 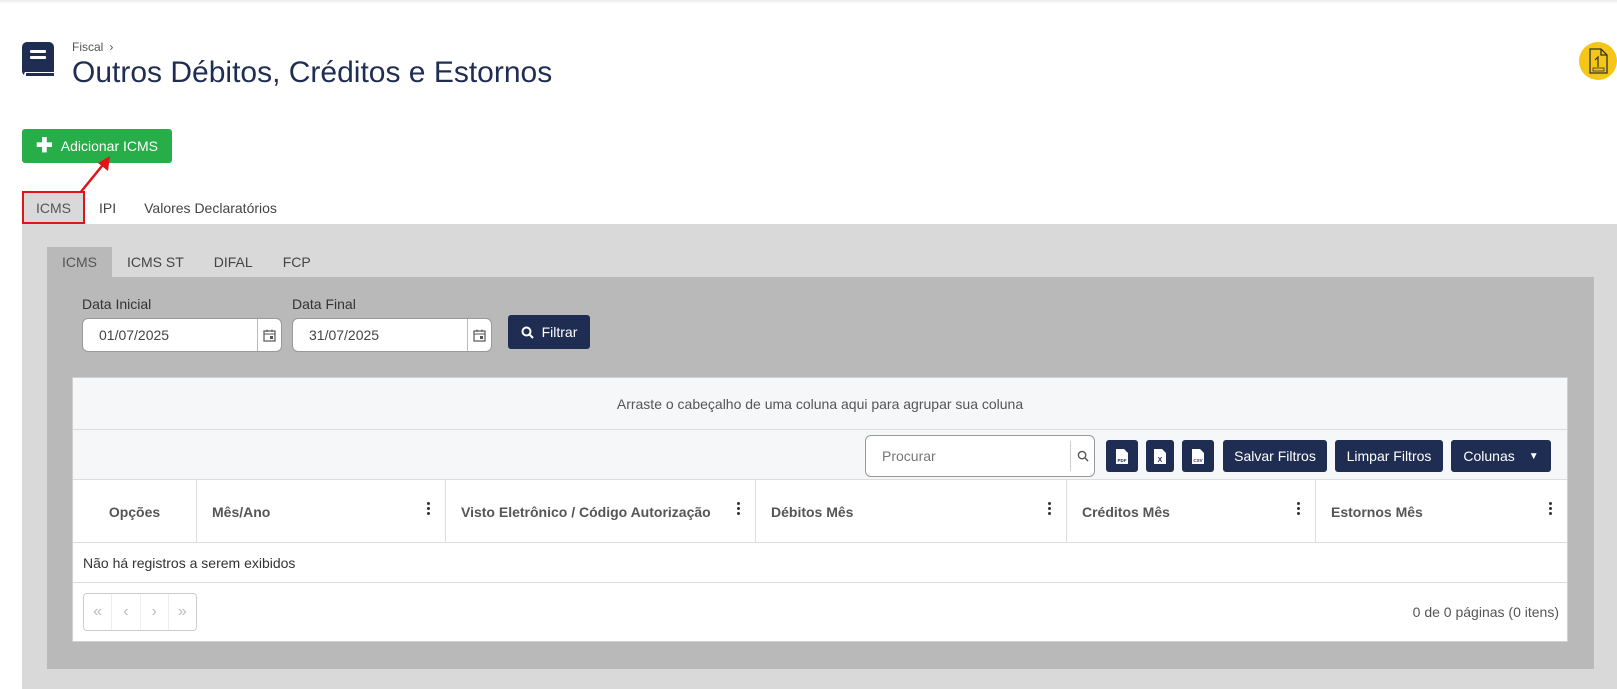 What do you see at coordinates (79, 262) in the screenshot?
I see `subtab-icms: ICMS` at bounding box center [79, 262].